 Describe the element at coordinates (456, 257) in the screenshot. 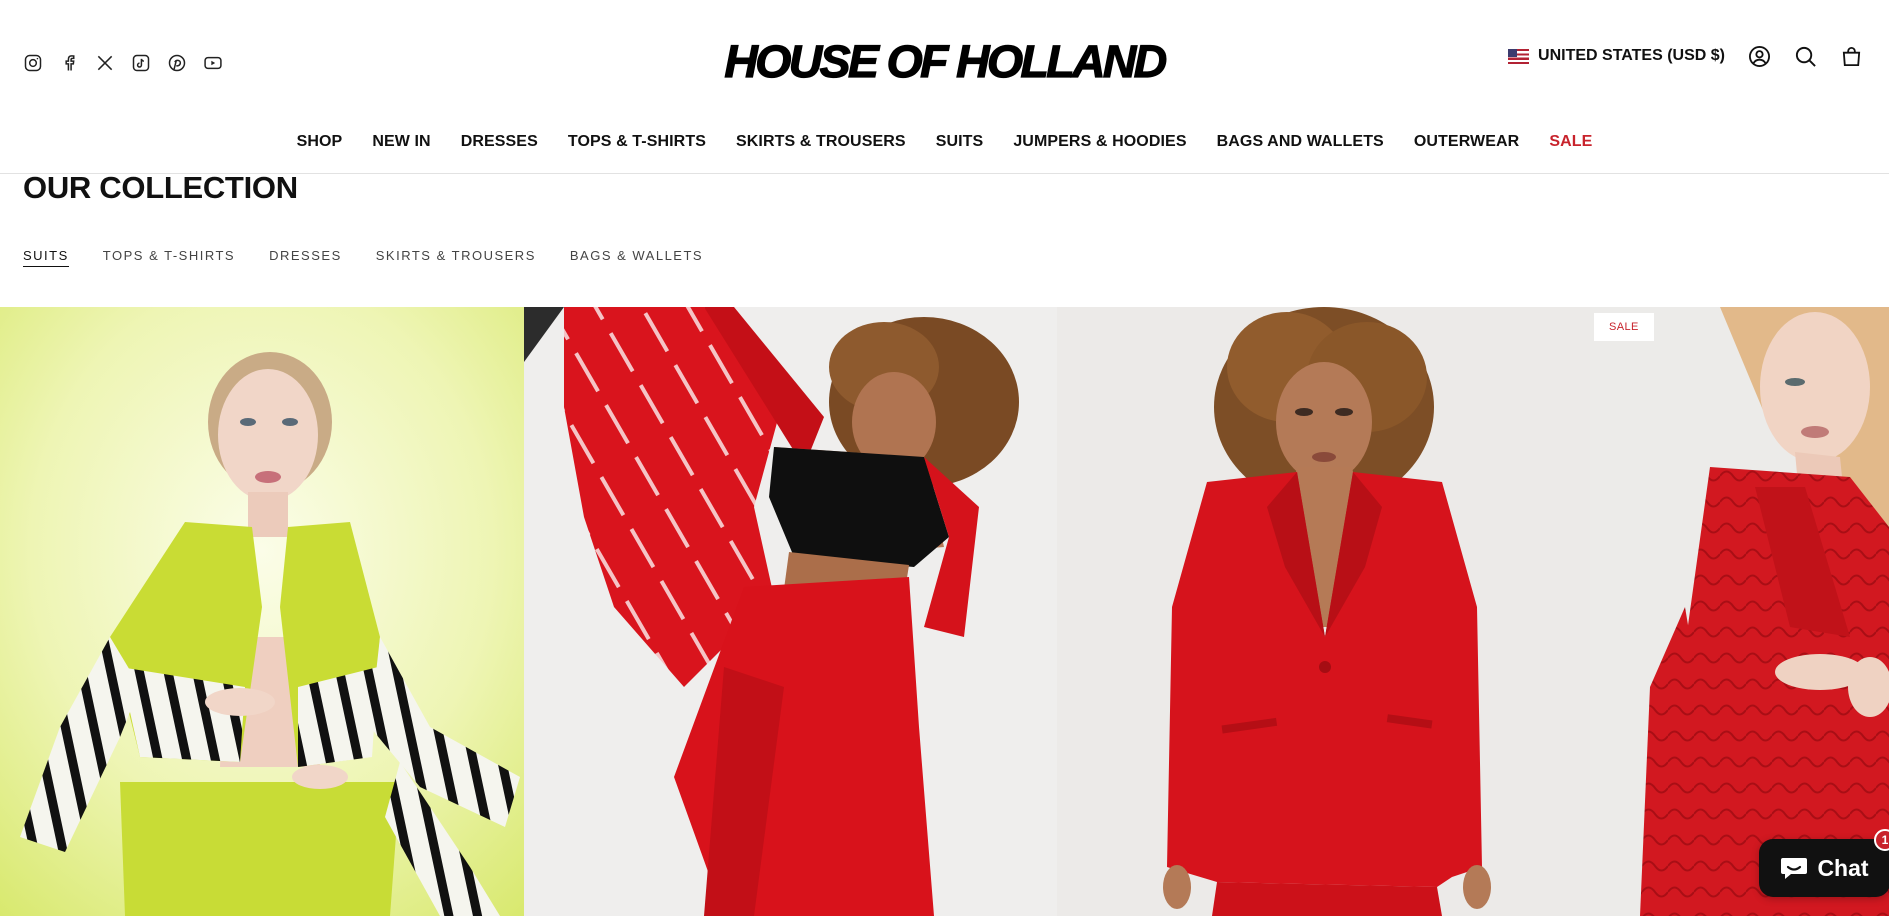

I see `tab-skirts-trousers: SKIRTS & TROUSERS` at that location.